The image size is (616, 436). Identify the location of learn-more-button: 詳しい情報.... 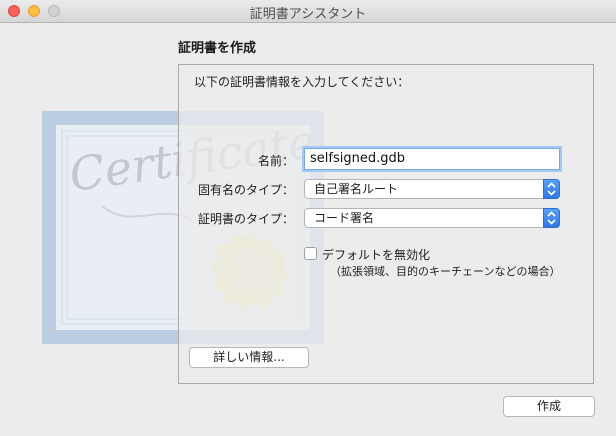
(249, 357).